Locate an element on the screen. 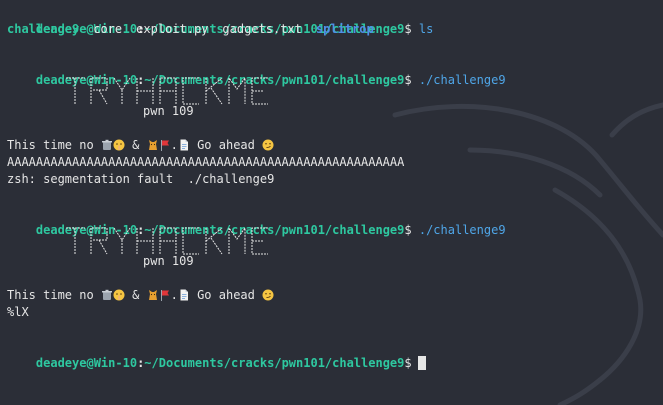 The image size is (663, 405). ls-entry-gadgets: gadgets.txt is located at coordinates (262, 29).